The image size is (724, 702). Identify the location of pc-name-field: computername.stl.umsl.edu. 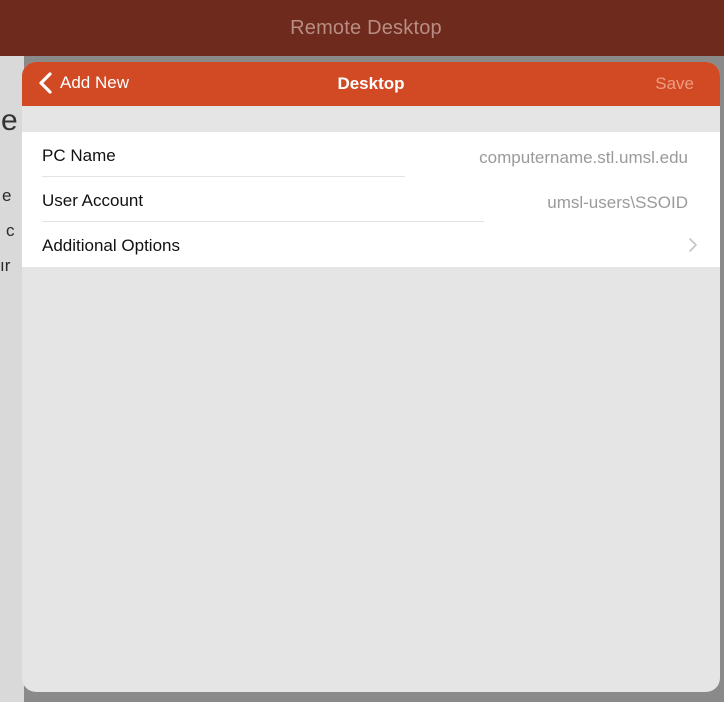
(528, 158).